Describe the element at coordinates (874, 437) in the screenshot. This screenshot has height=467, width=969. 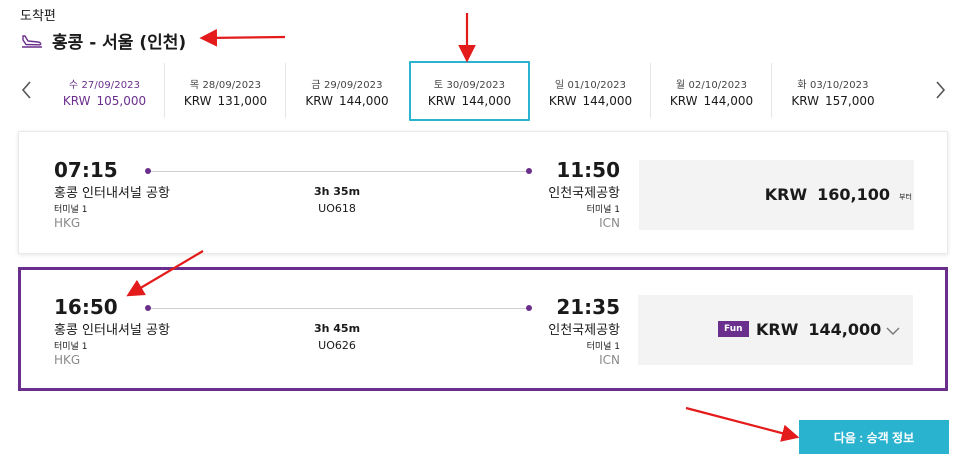
I see `next-passenger-info-button: 다음 : 승객 정보` at that location.